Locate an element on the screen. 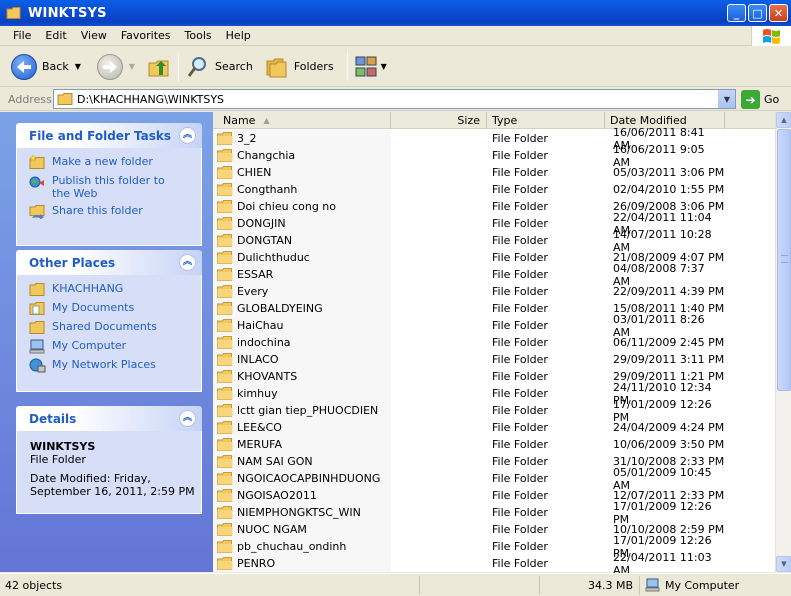 This screenshot has width=791, height=596. file-row: HaiChau File Folder 03/01/2011 8:26 AM is located at coordinates (494, 326).